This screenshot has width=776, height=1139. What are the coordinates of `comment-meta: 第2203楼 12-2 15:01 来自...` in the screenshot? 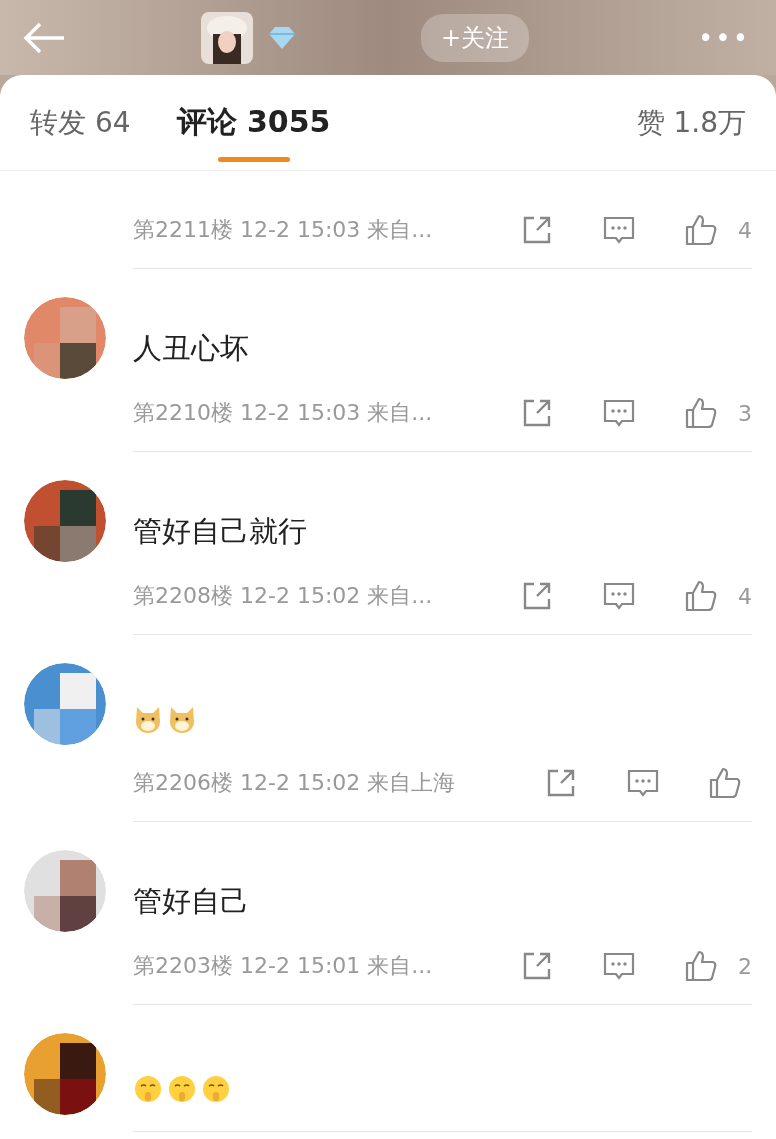 It's located at (283, 966).